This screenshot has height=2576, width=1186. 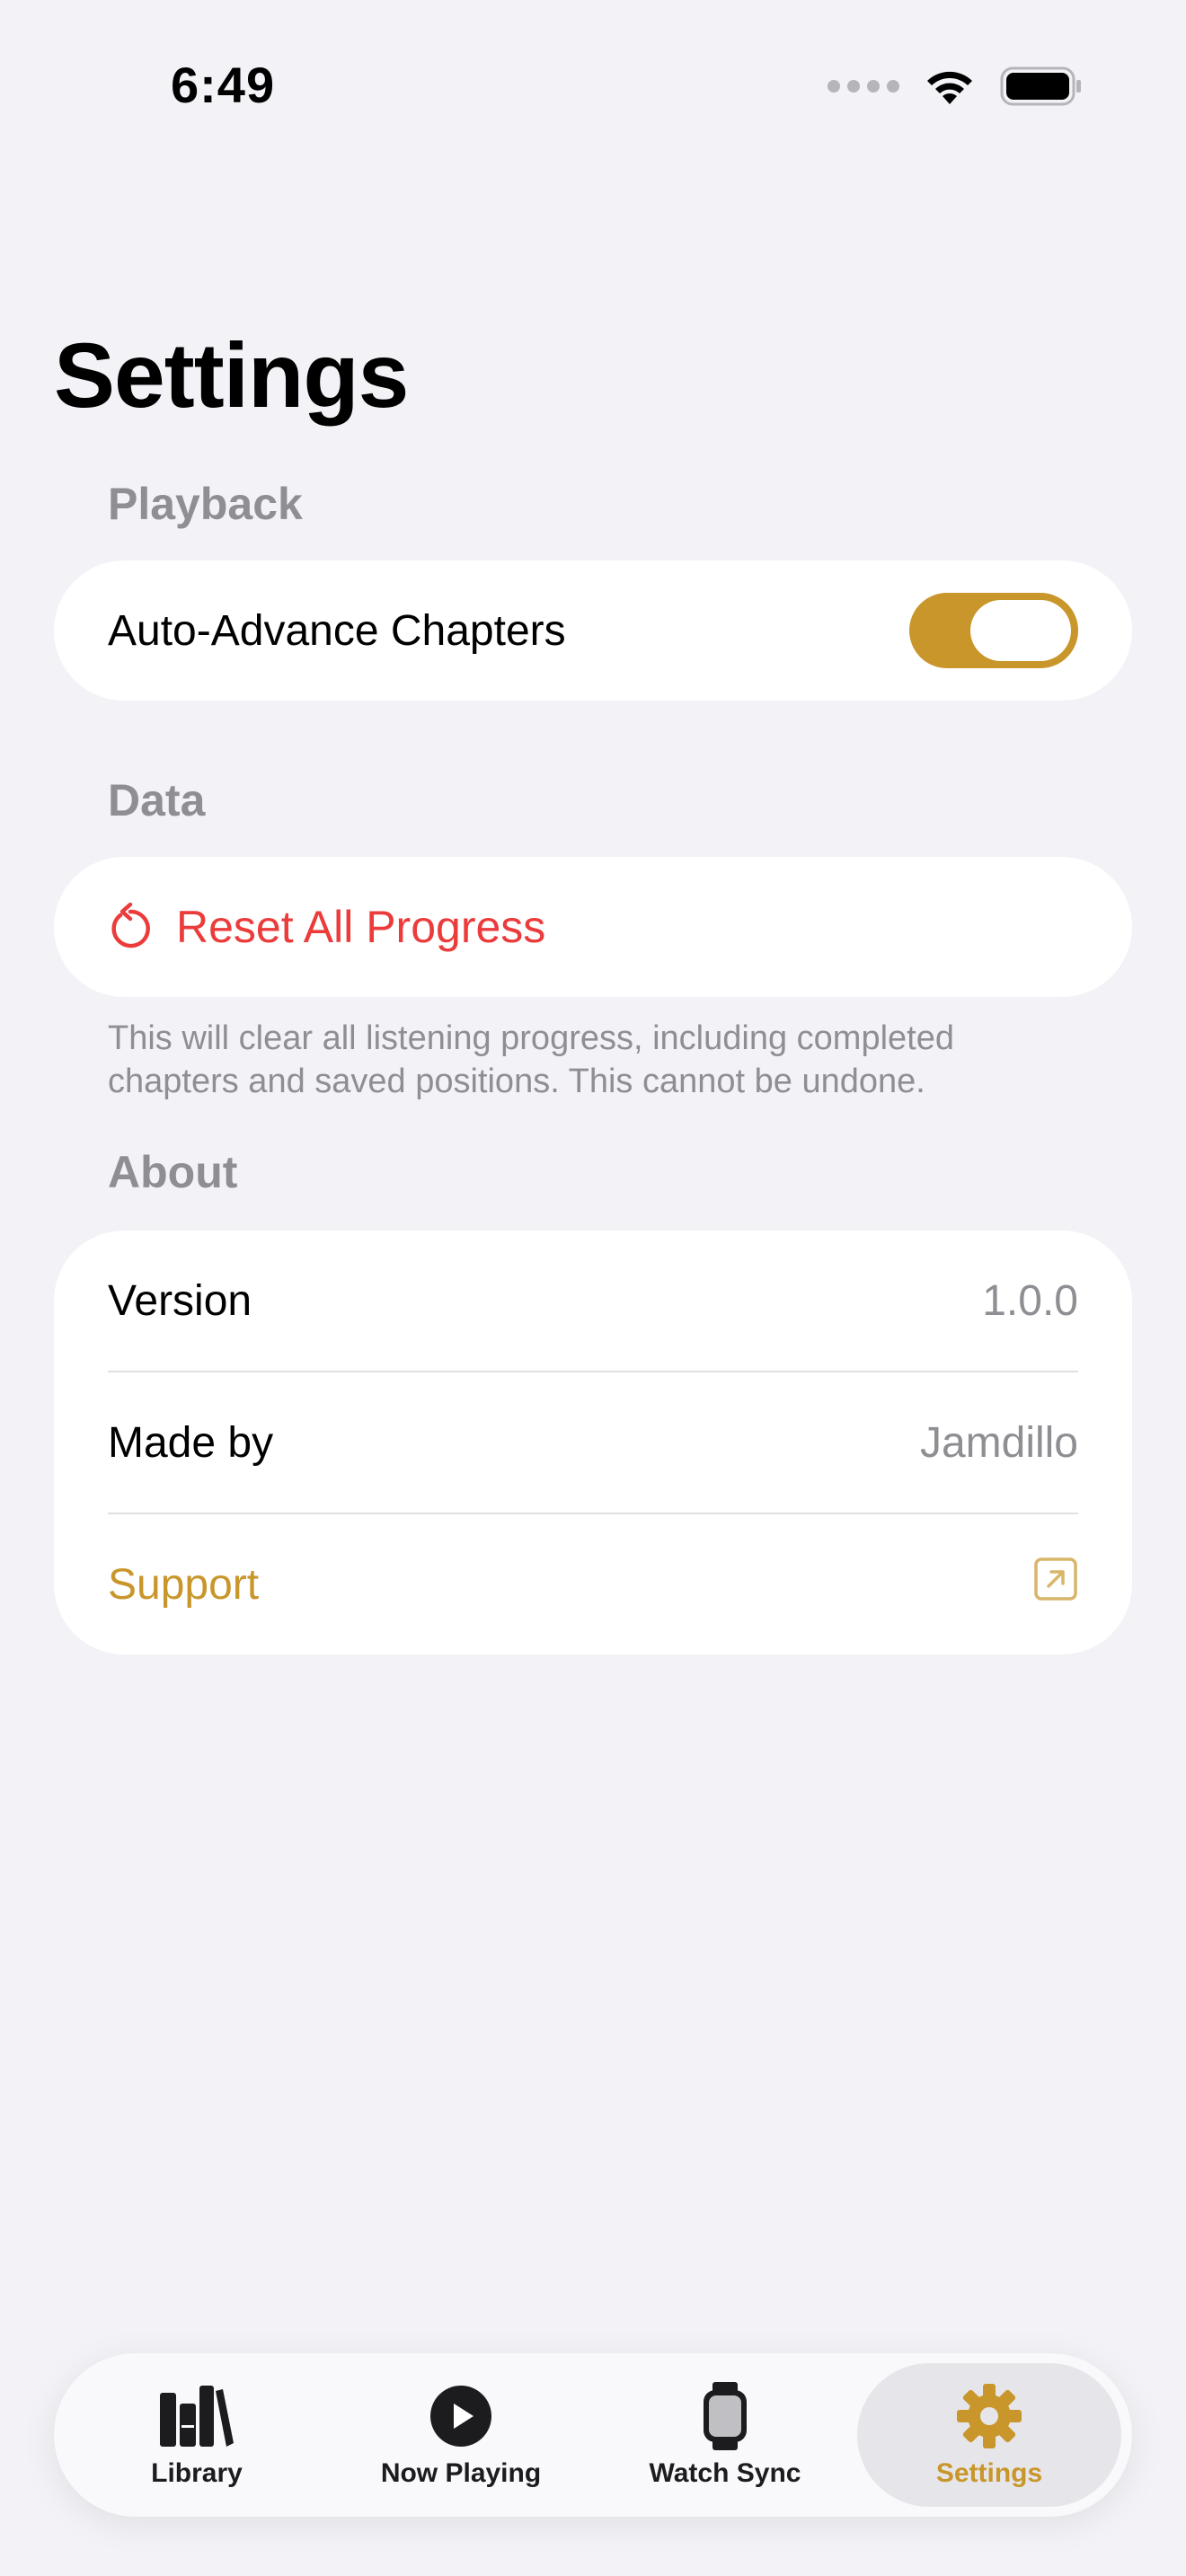 What do you see at coordinates (461, 2473) in the screenshot?
I see `tab-now-playing-label: Now Playing` at bounding box center [461, 2473].